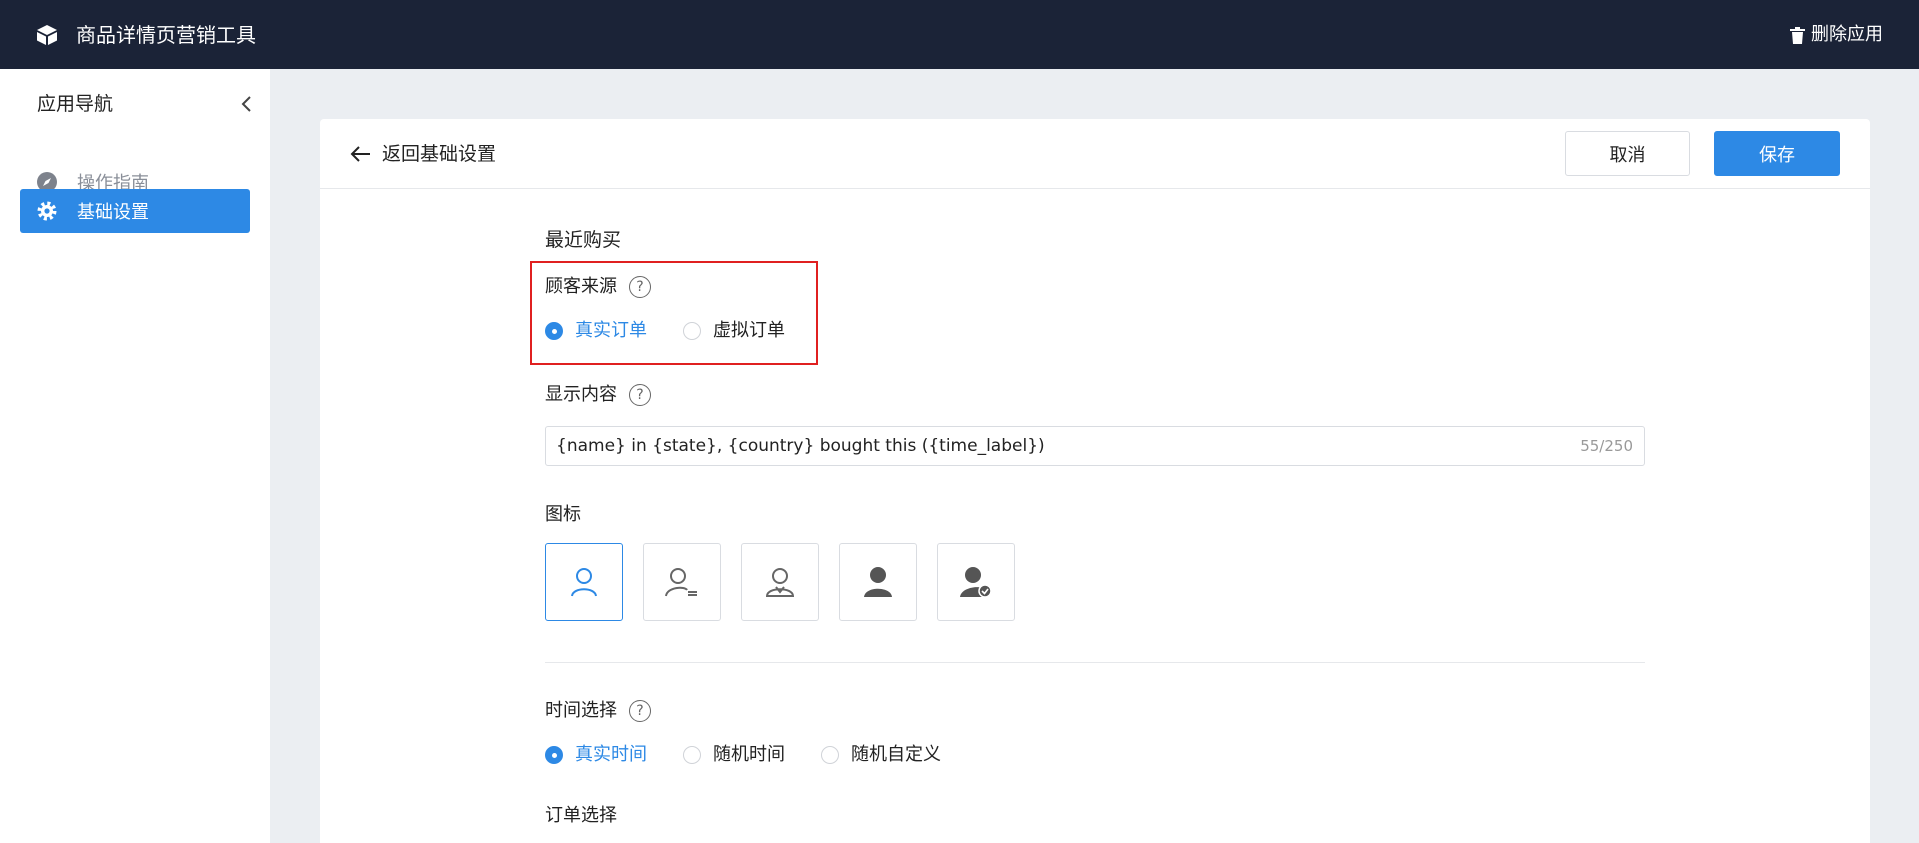 The image size is (1919, 843). What do you see at coordinates (749, 330) in the screenshot?
I see `radio-label: 虚拟订单` at bounding box center [749, 330].